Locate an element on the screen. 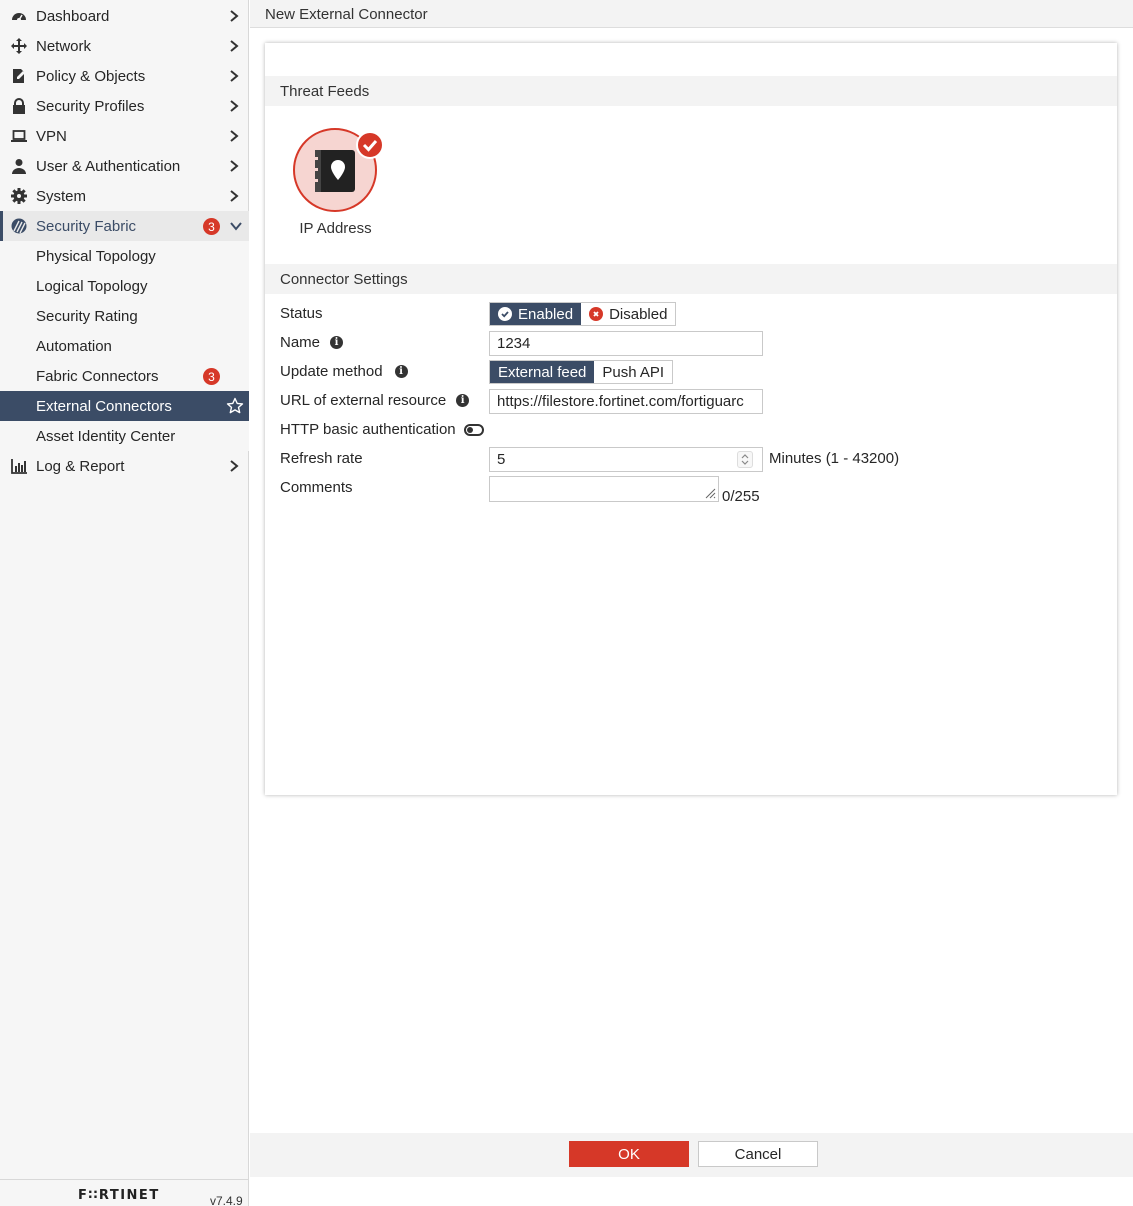  nav-security-profiles: Security Profiles is located at coordinates (124, 106).